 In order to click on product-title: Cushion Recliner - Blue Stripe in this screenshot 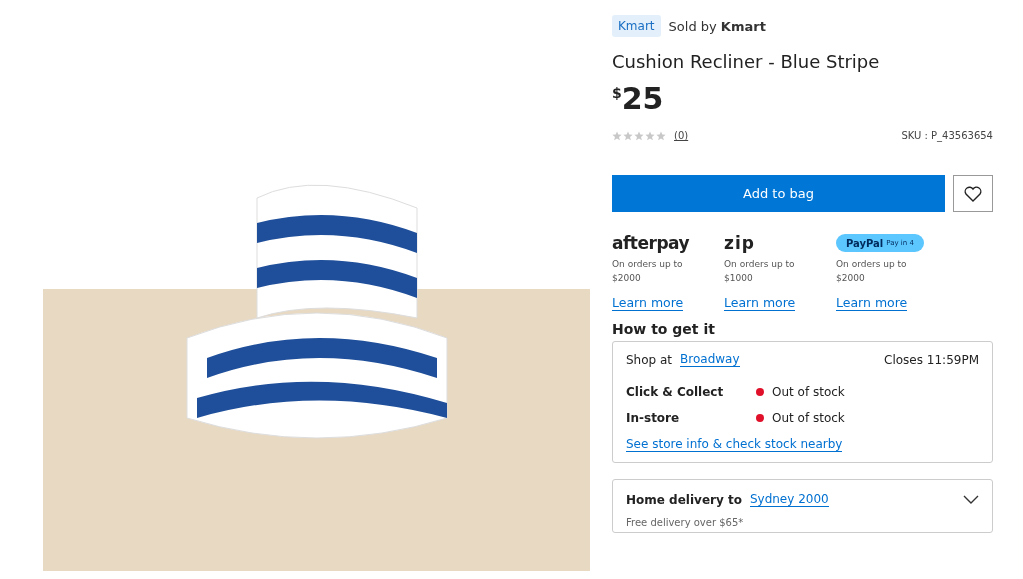, I will do `click(746, 61)`.